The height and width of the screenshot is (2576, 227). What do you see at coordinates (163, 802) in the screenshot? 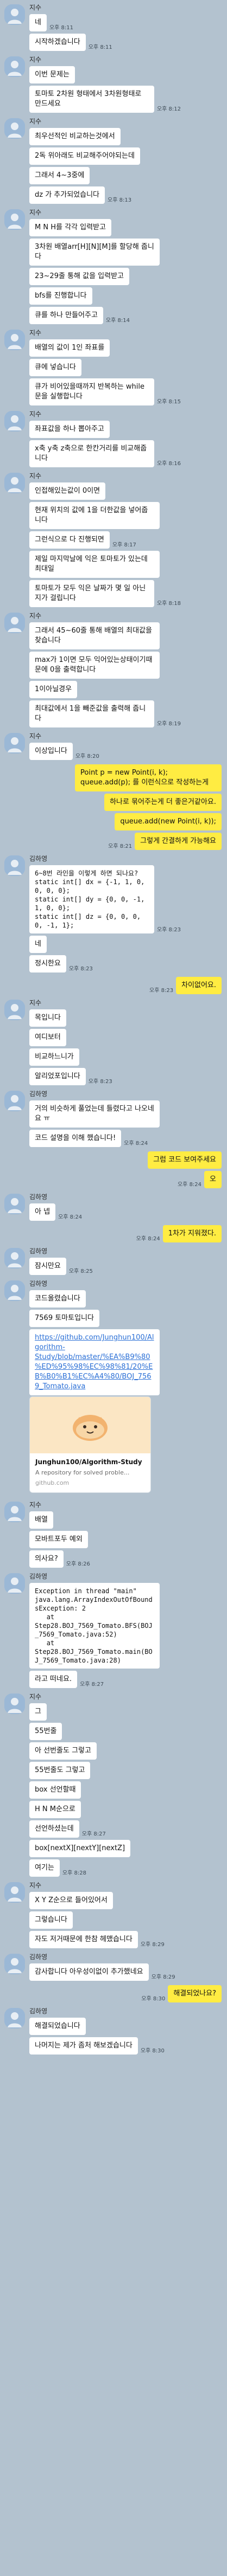
I see `my-message-bubble: 하나로 묶어주는게 더 좋은거같아요.` at bounding box center [163, 802].